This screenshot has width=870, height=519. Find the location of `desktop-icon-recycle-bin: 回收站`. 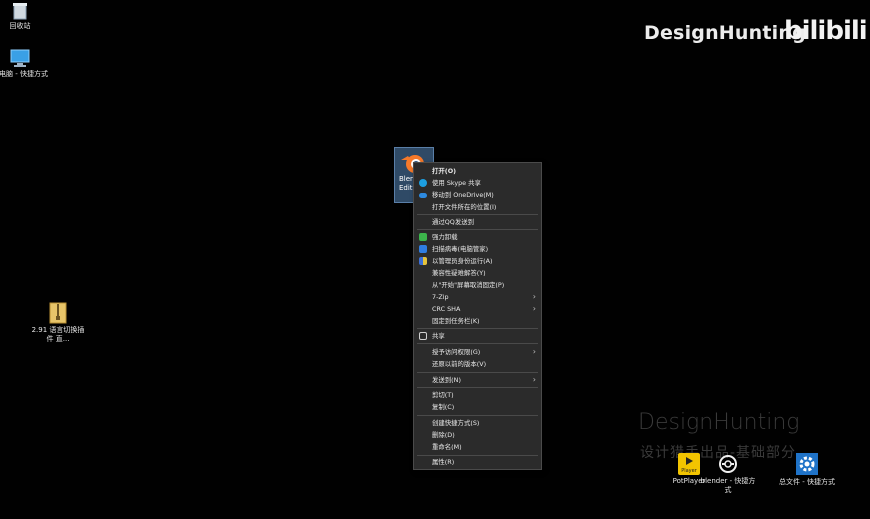

desktop-icon-recycle-bin: 回收站 is located at coordinates (24, 16).